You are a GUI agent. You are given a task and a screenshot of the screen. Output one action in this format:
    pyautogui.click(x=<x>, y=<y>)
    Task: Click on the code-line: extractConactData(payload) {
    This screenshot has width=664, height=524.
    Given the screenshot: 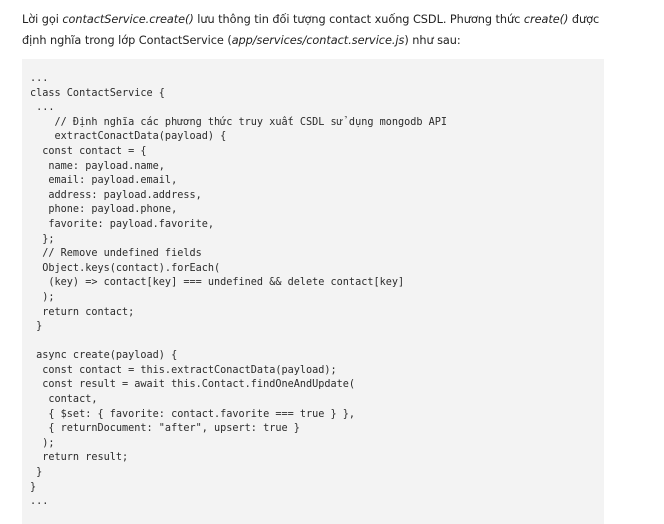 What is the action you would take?
    pyautogui.click(x=128, y=137)
    